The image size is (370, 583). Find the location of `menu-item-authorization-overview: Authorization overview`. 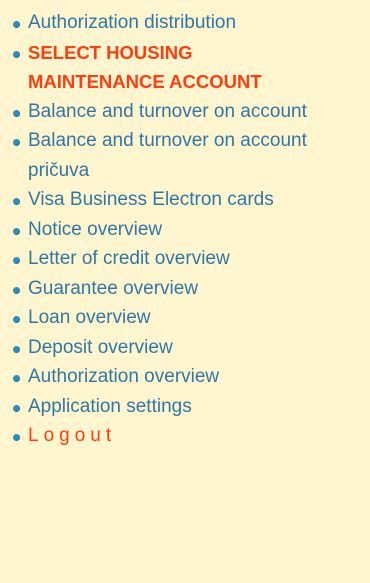

menu-item-authorization-overview: Authorization overview is located at coordinates (185, 377).